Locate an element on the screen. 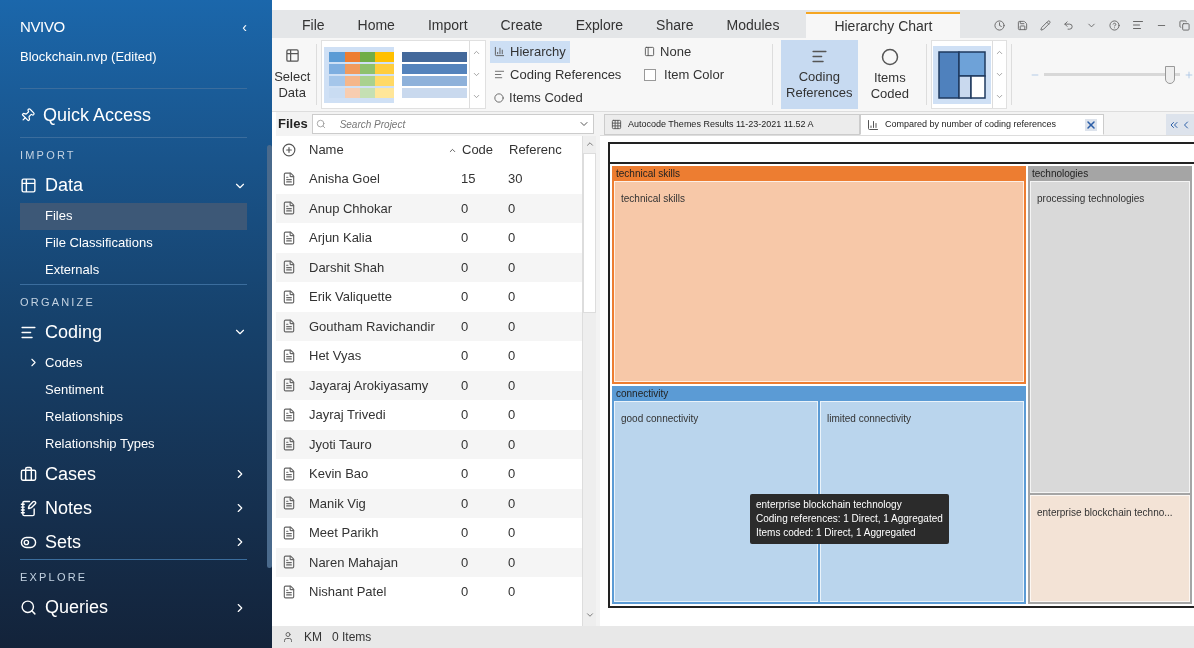 The height and width of the screenshot is (648, 1194). leaf-label: processing technologies is located at coordinates (1091, 198).